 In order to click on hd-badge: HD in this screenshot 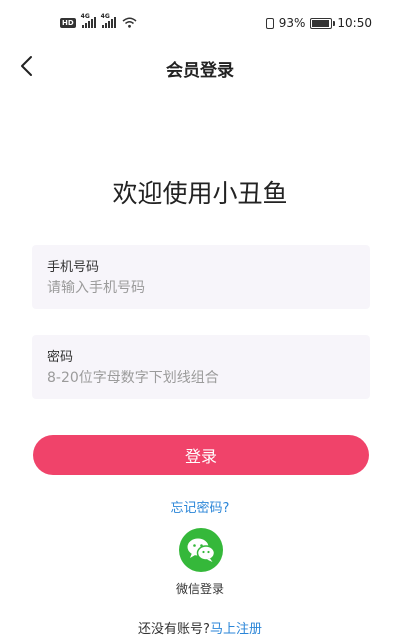, I will do `click(68, 23)`.